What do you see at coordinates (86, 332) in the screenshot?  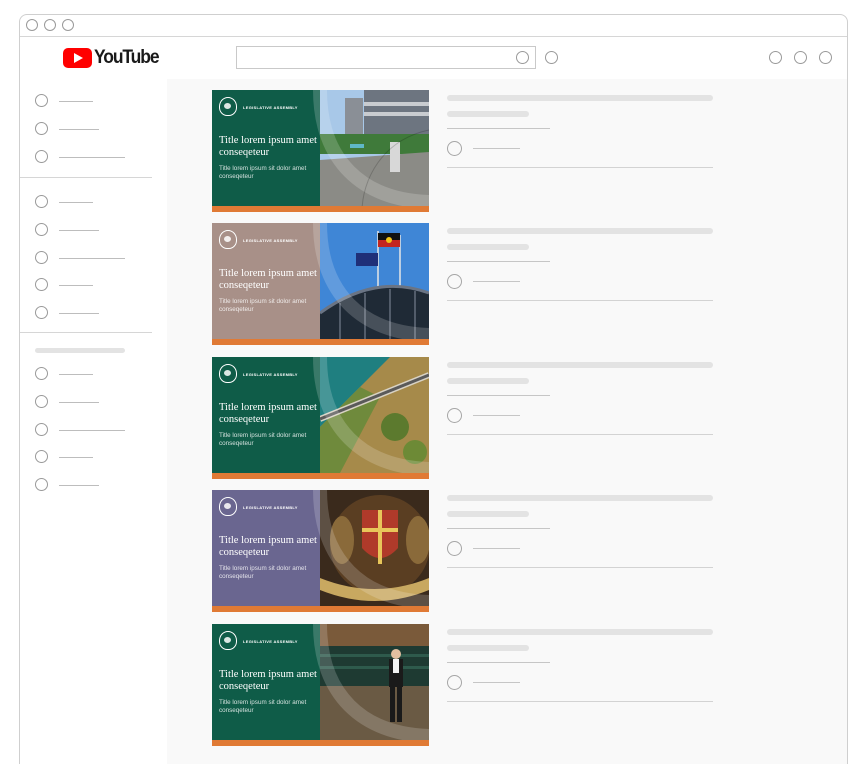 I see `sidebar-divider` at bounding box center [86, 332].